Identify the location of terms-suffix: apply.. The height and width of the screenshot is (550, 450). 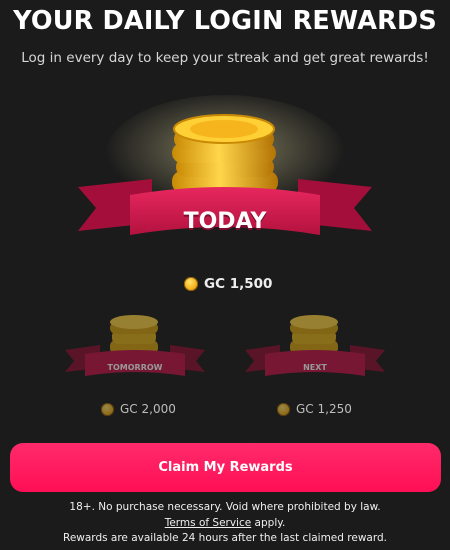
(268, 522).